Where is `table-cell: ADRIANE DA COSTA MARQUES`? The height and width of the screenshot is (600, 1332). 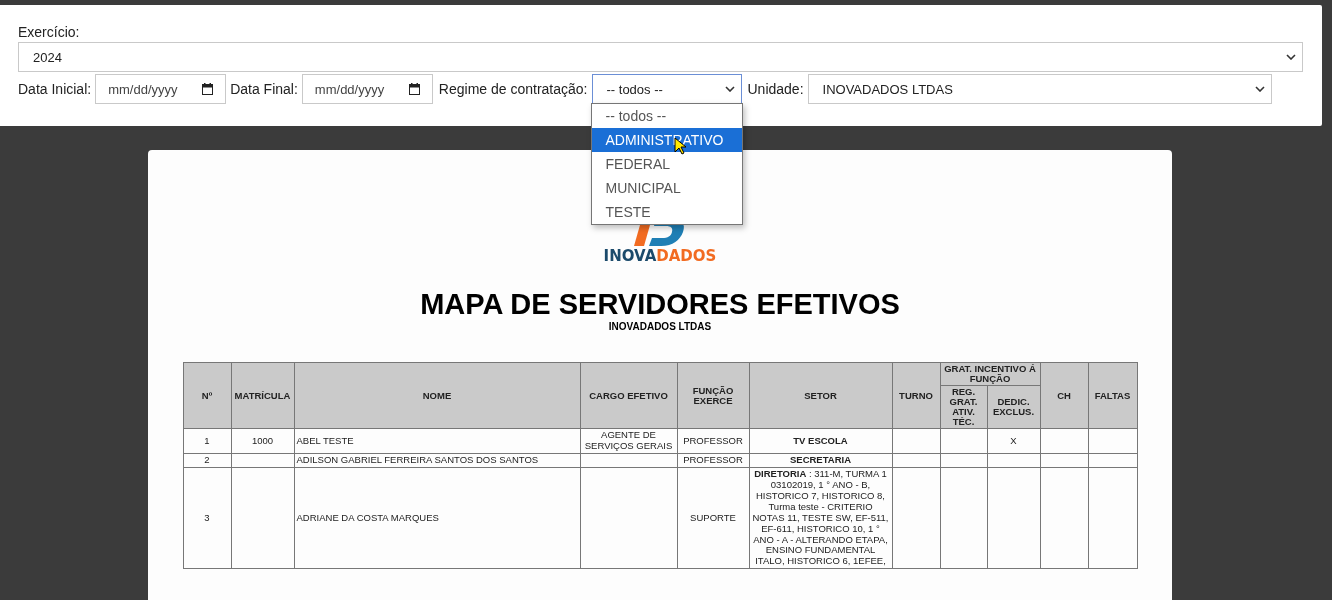
table-cell: ADRIANE DA COSTA MARQUES is located at coordinates (437, 518).